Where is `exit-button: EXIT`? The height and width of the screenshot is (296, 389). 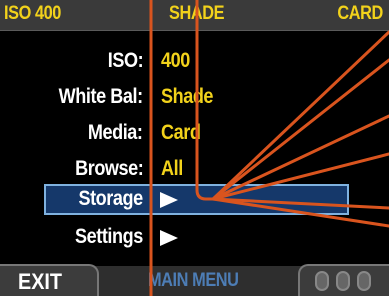 exit-button: EXIT is located at coordinates (49, 280).